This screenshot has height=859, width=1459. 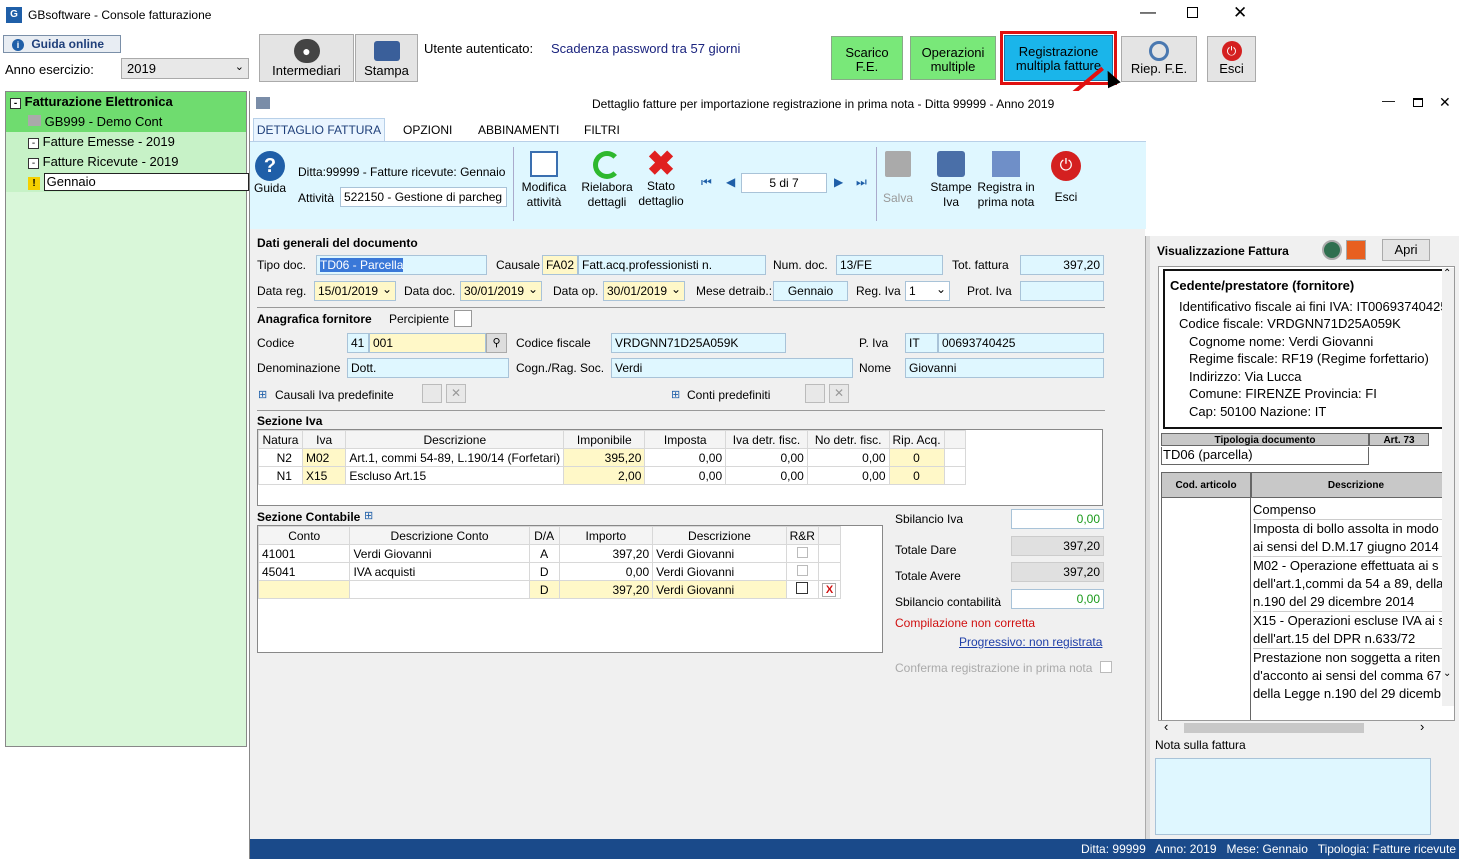 I want to click on tab-filtri: FILTRI, so click(x=602, y=130).